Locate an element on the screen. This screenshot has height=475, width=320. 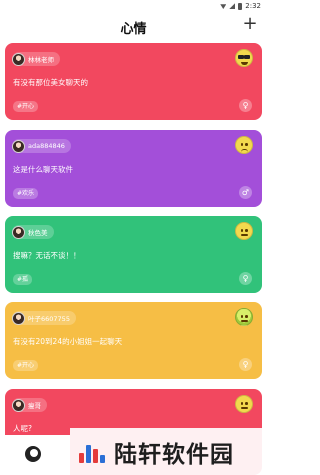
night-mode-icon is located at coordinates (33, 454).